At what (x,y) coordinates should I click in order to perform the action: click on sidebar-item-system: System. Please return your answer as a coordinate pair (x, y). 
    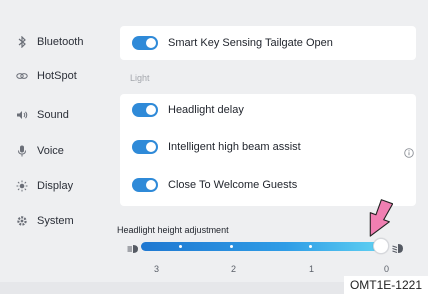
    Looking at the image, I should click on (45, 221).